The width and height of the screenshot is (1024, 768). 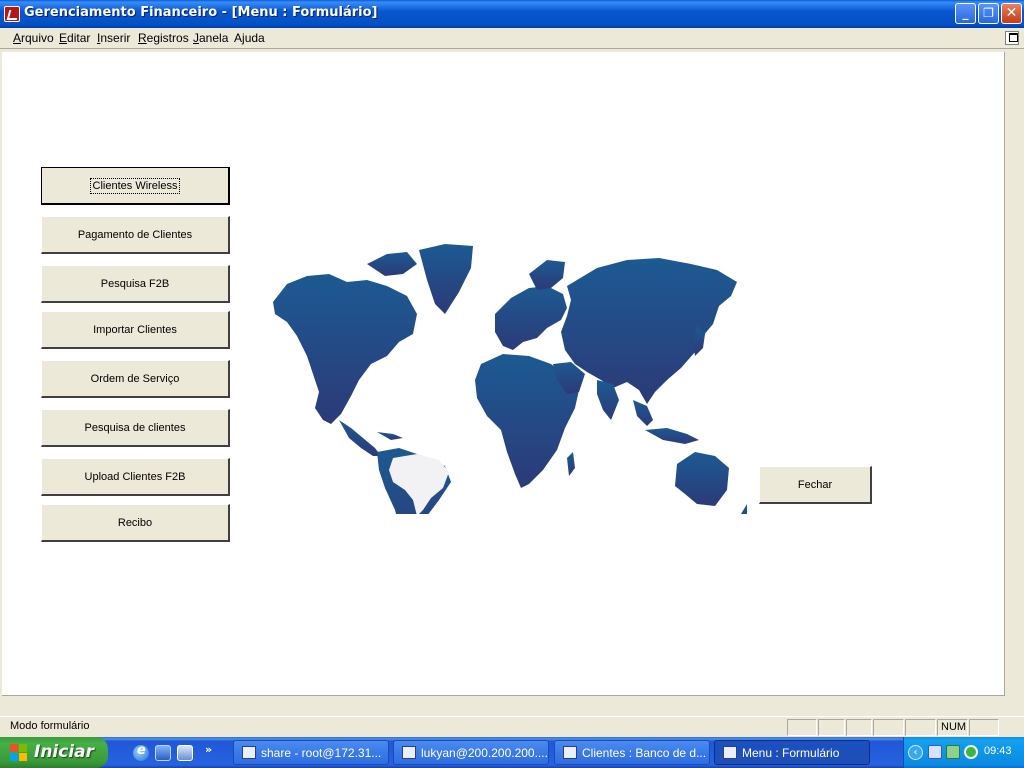 What do you see at coordinates (208, 749) in the screenshot?
I see `quicklaunch-more-icon: »` at bounding box center [208, 749].